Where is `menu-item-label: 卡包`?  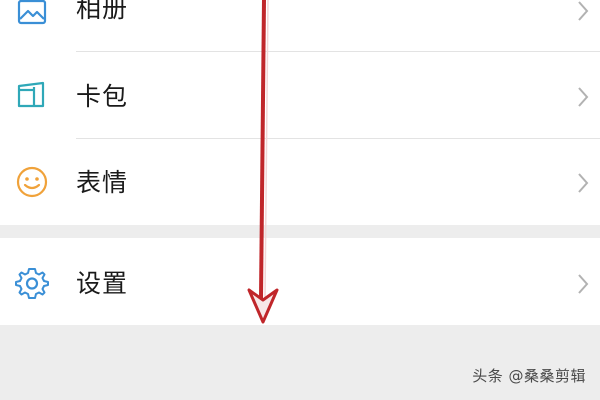
menu-item-label: 卡包 is located at coordinates (102, 96).